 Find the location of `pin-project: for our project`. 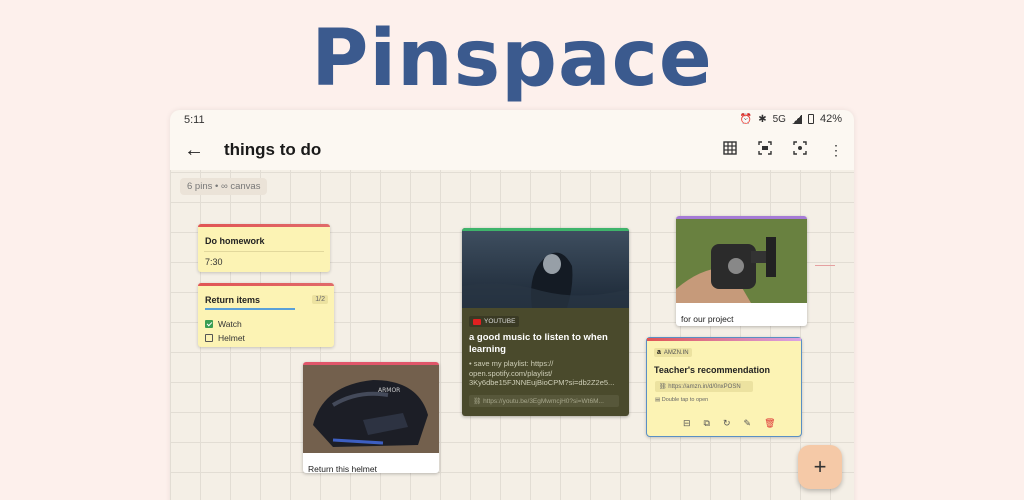

pin-project: for our project is located at coordinates (741, 271).